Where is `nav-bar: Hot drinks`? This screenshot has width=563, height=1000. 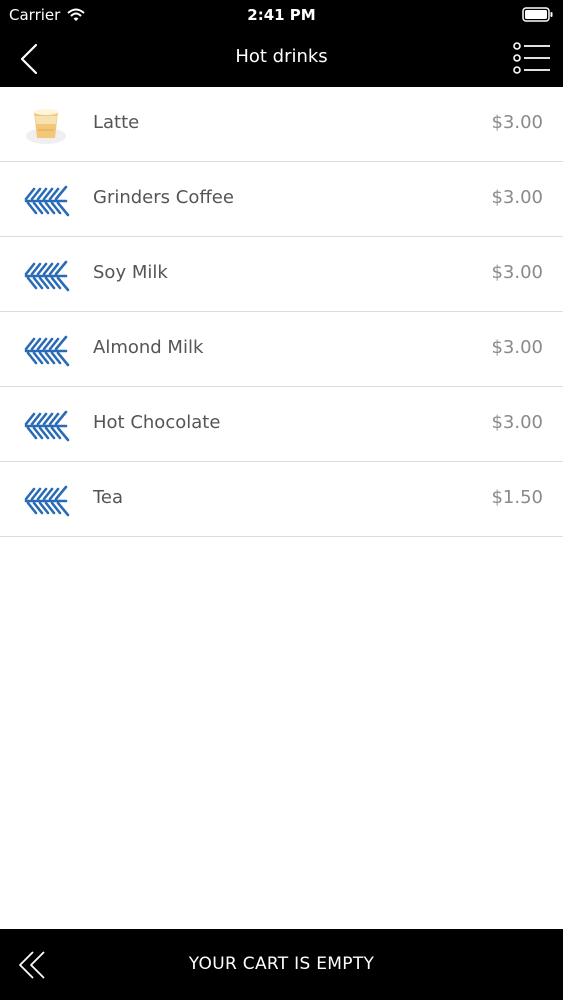
nav-bar: Hot drinks is located at coordinates (281, 58).